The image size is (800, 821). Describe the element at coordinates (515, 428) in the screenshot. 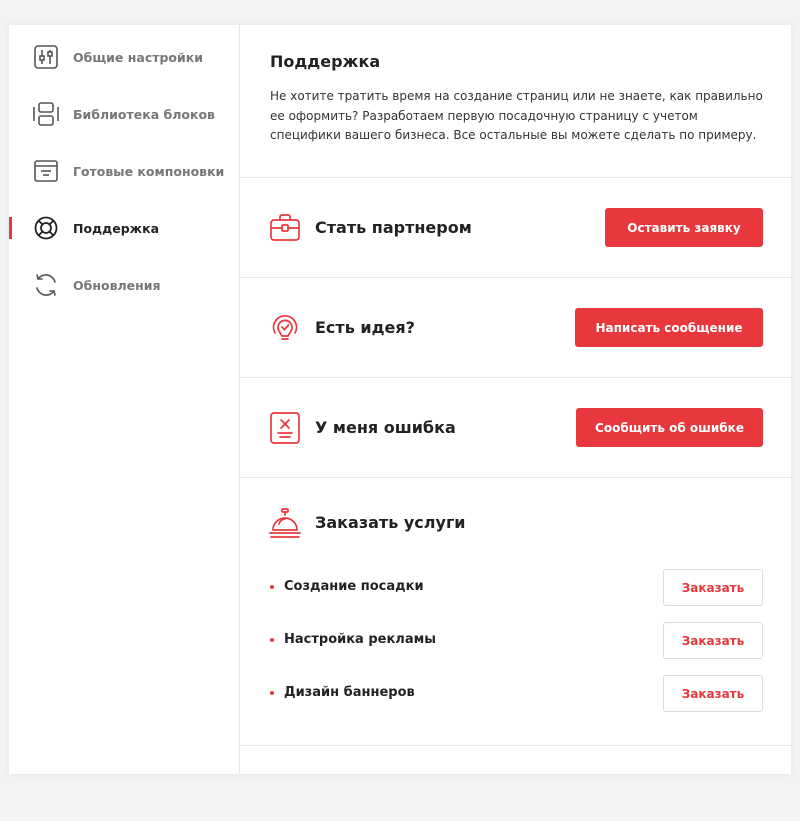

I see `row-report-error: У меня ошибка Сообщить об ошибке` at that location.